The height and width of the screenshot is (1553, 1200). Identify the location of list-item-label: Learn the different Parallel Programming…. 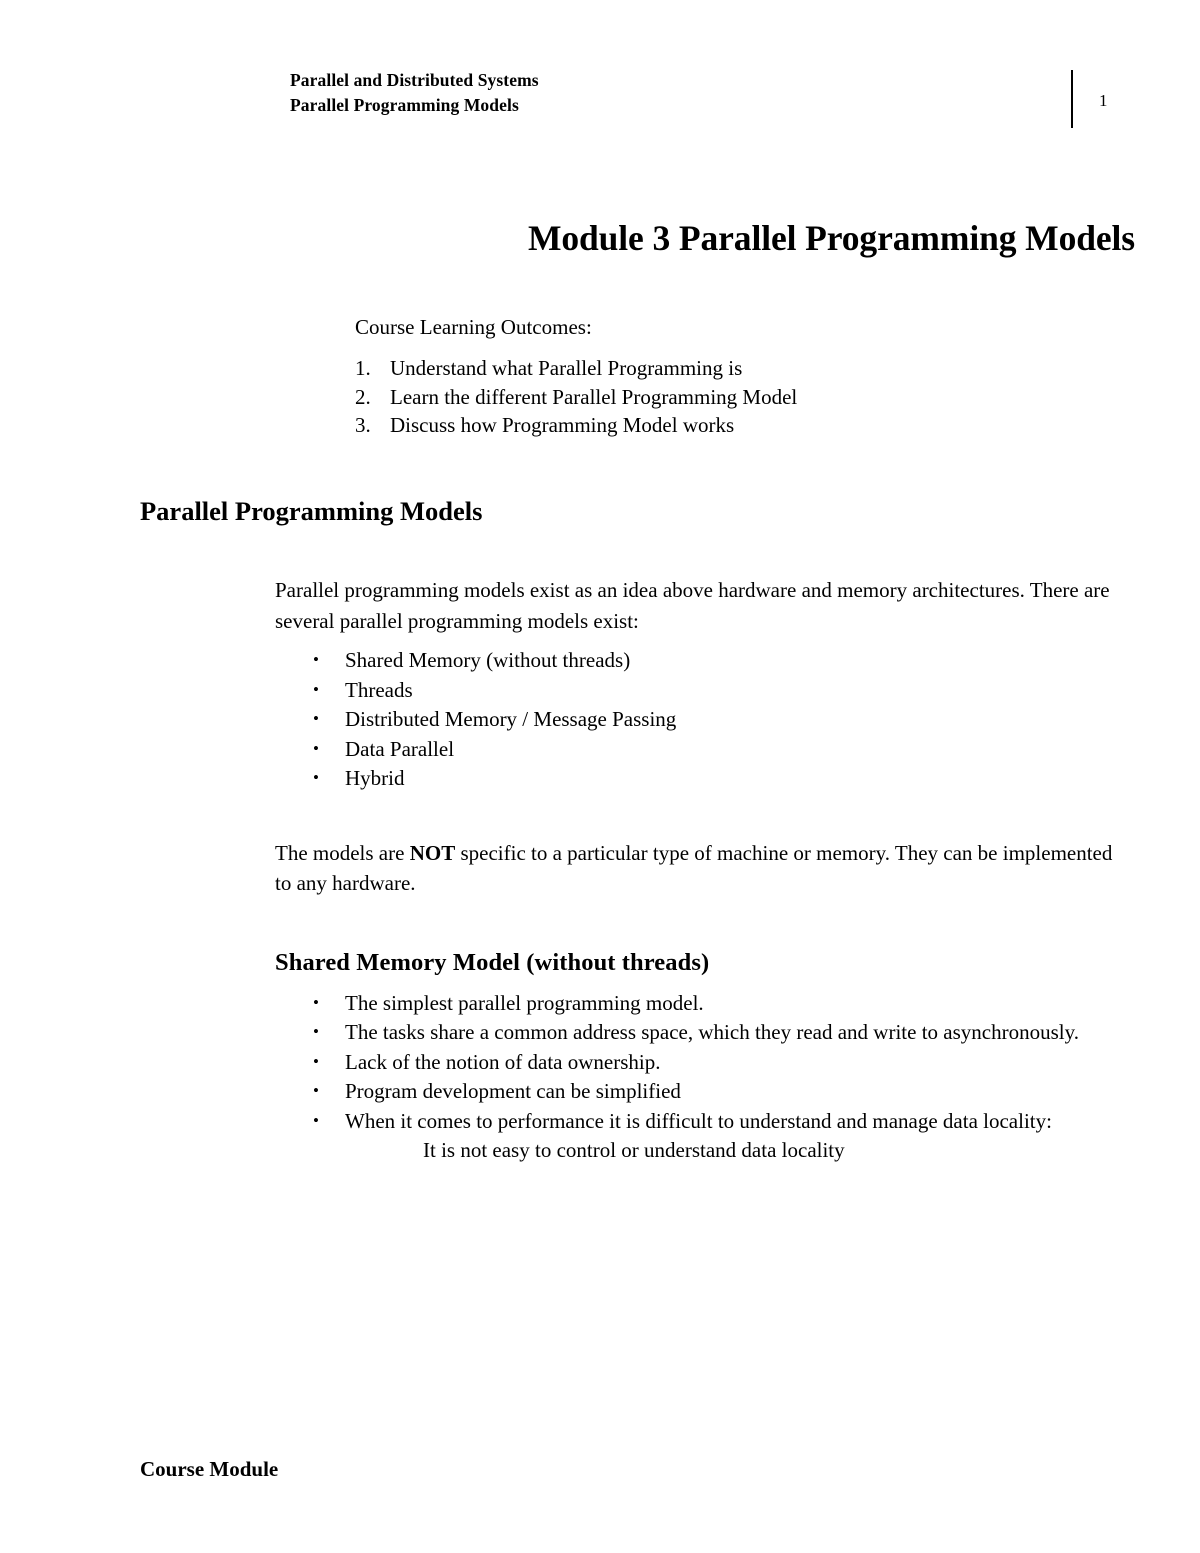
(594, 396).